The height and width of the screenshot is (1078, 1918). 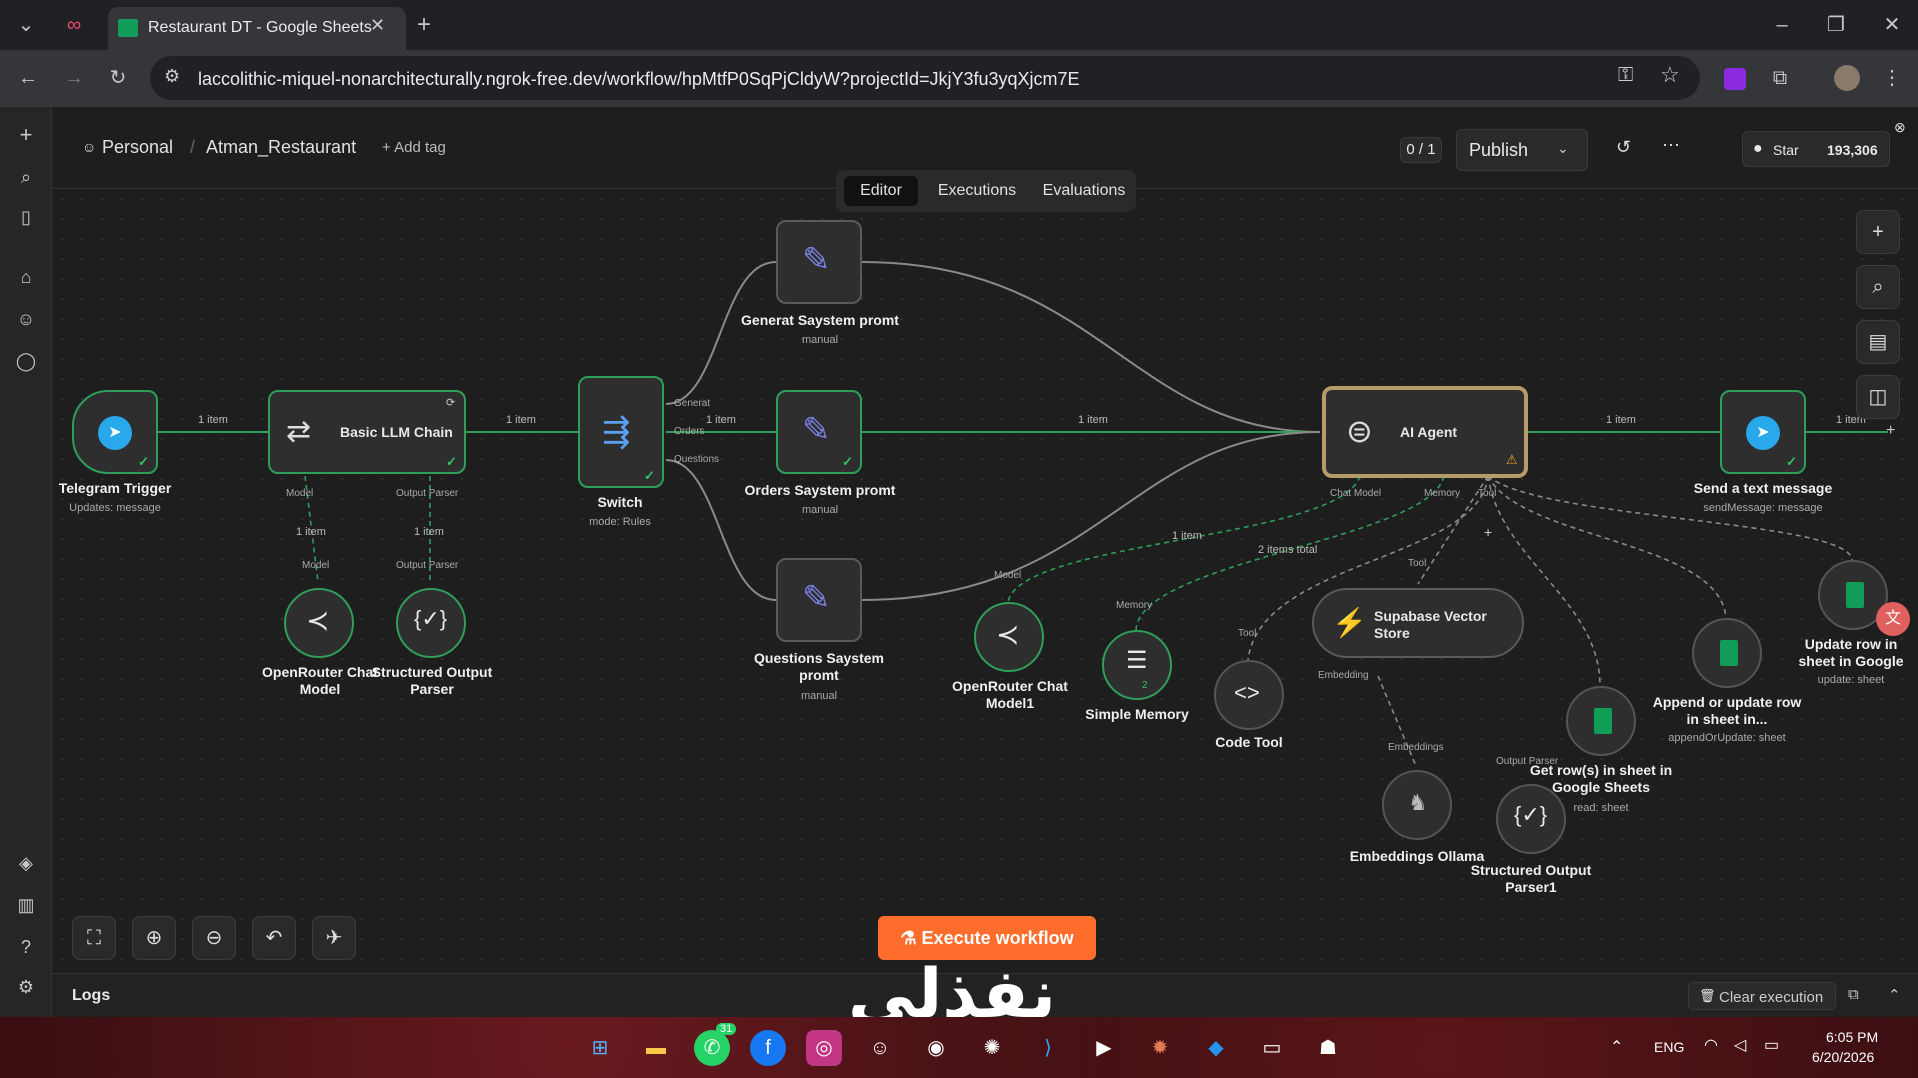 I want to click on add-node-button: +, so click(x=1878, y=232).